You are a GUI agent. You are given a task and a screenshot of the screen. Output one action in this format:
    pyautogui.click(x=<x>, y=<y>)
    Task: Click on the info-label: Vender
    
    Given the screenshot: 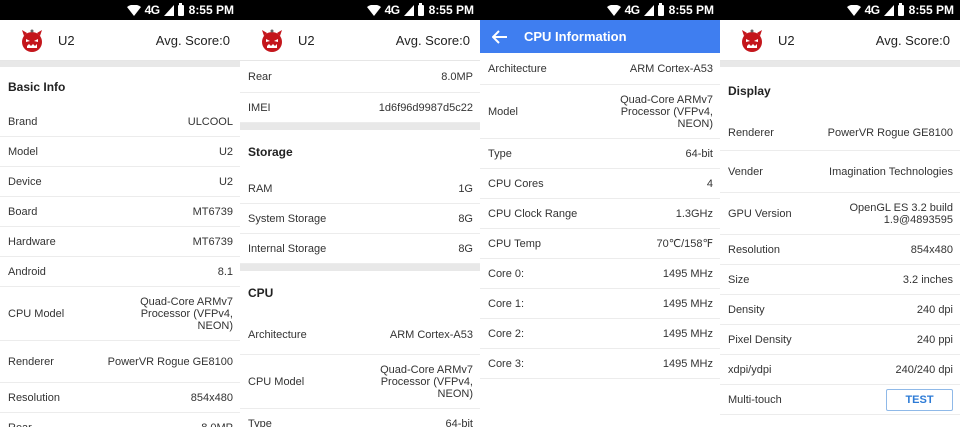 What is the action you would take?
    pyautogui.click(x=745, y=171)
    